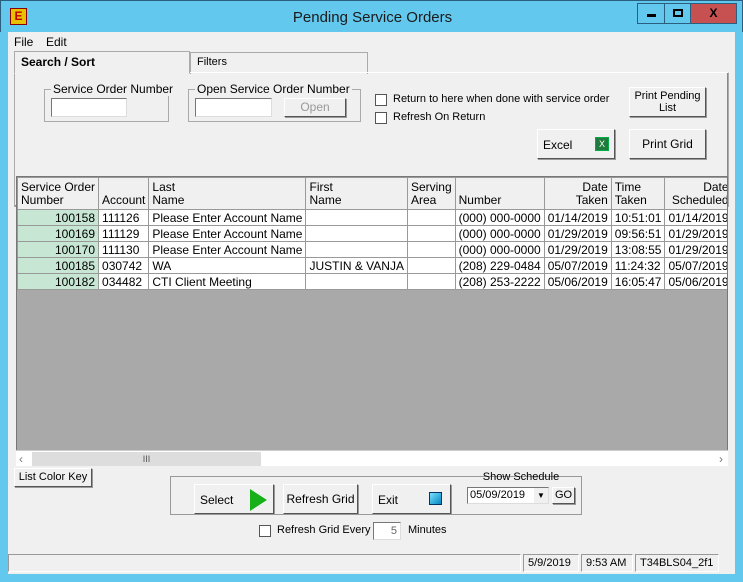  I want to click on refresh-every-checkbox, so click(265, 531).